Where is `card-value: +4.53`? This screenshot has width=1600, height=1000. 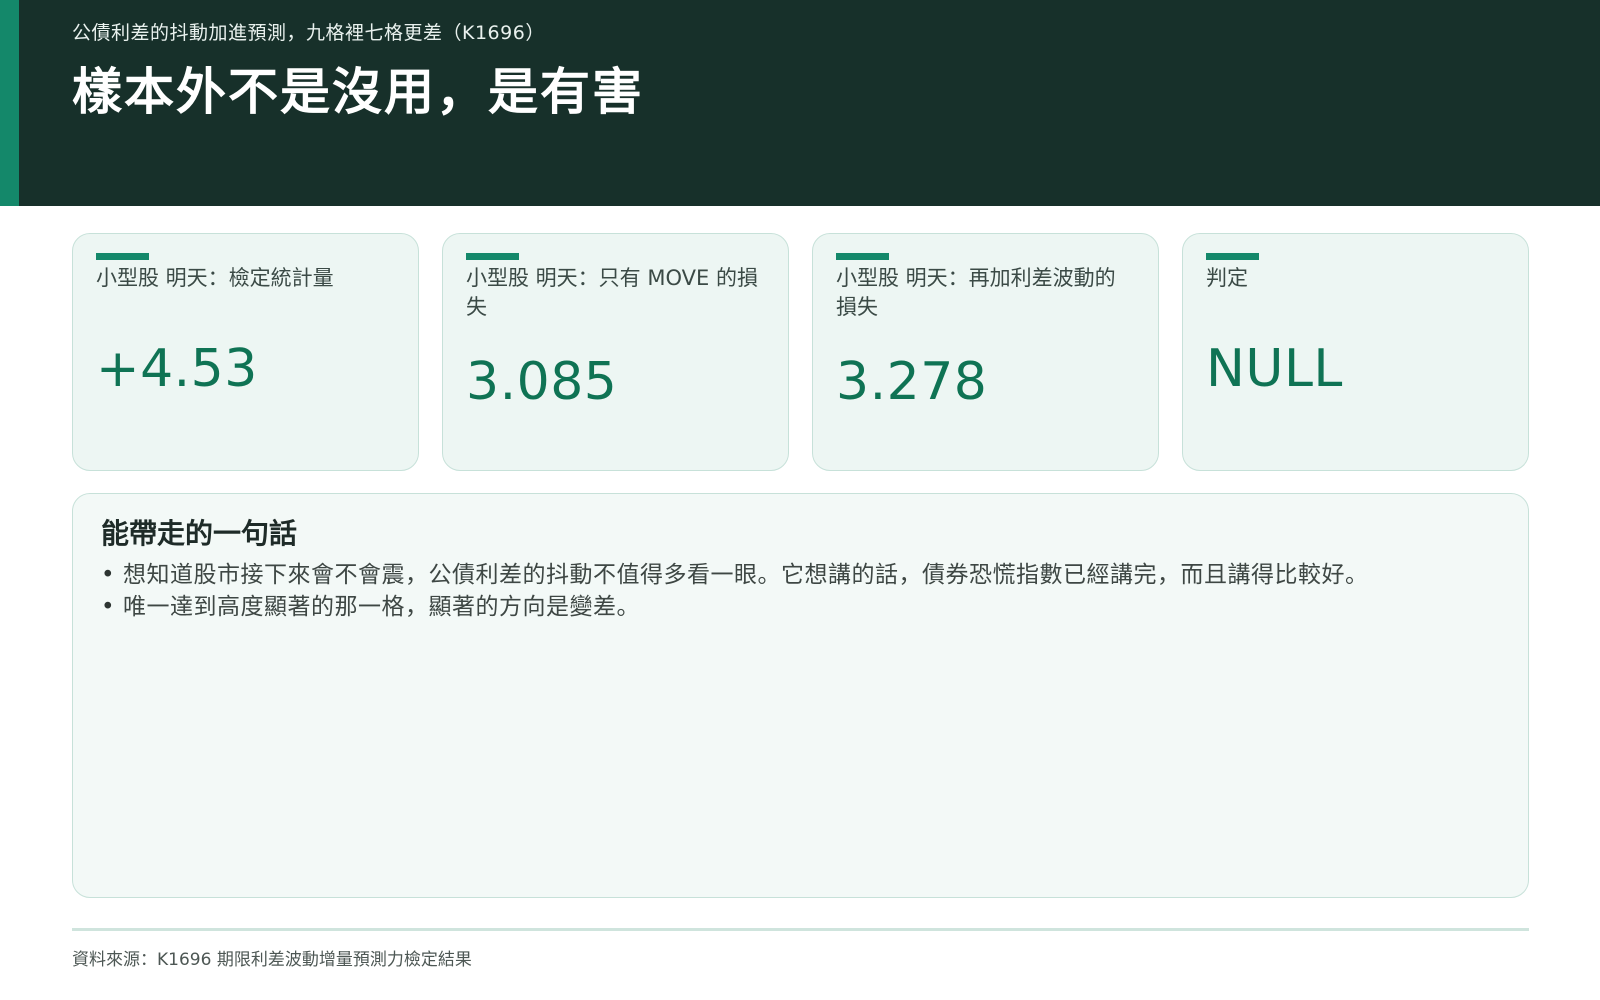 card-value: +4.53 is located at coordinates (177, 369).